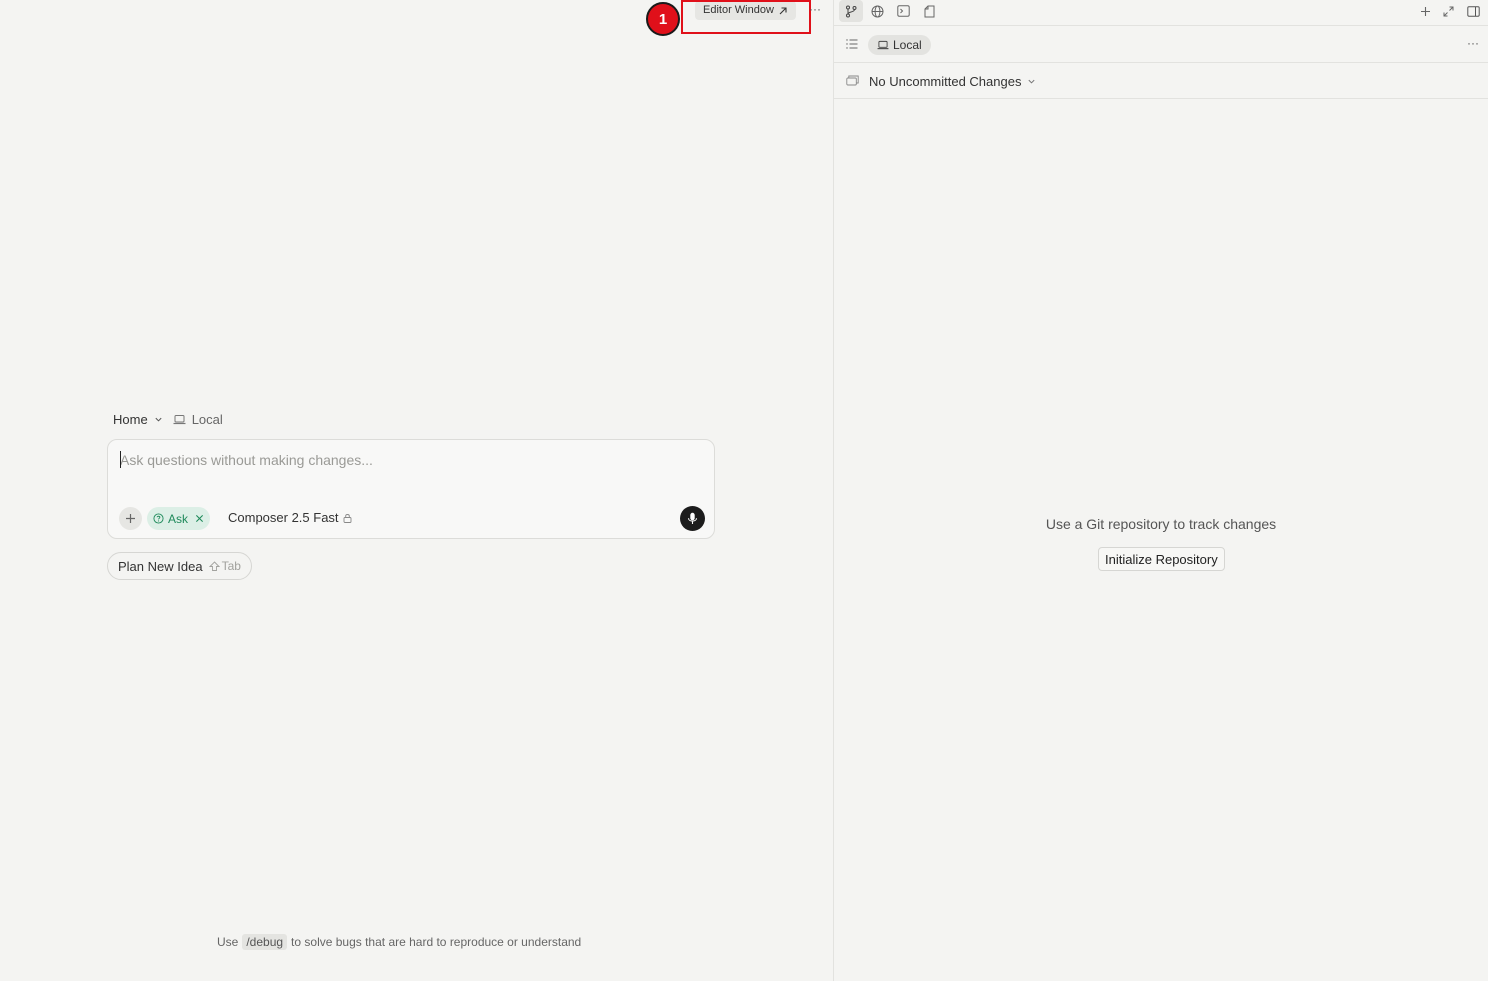  What do you see at coordinates (1161, 81) in the screenshot?
I see `changes-row: No Uncommitted Changes` at bounding box center [1161, 81].